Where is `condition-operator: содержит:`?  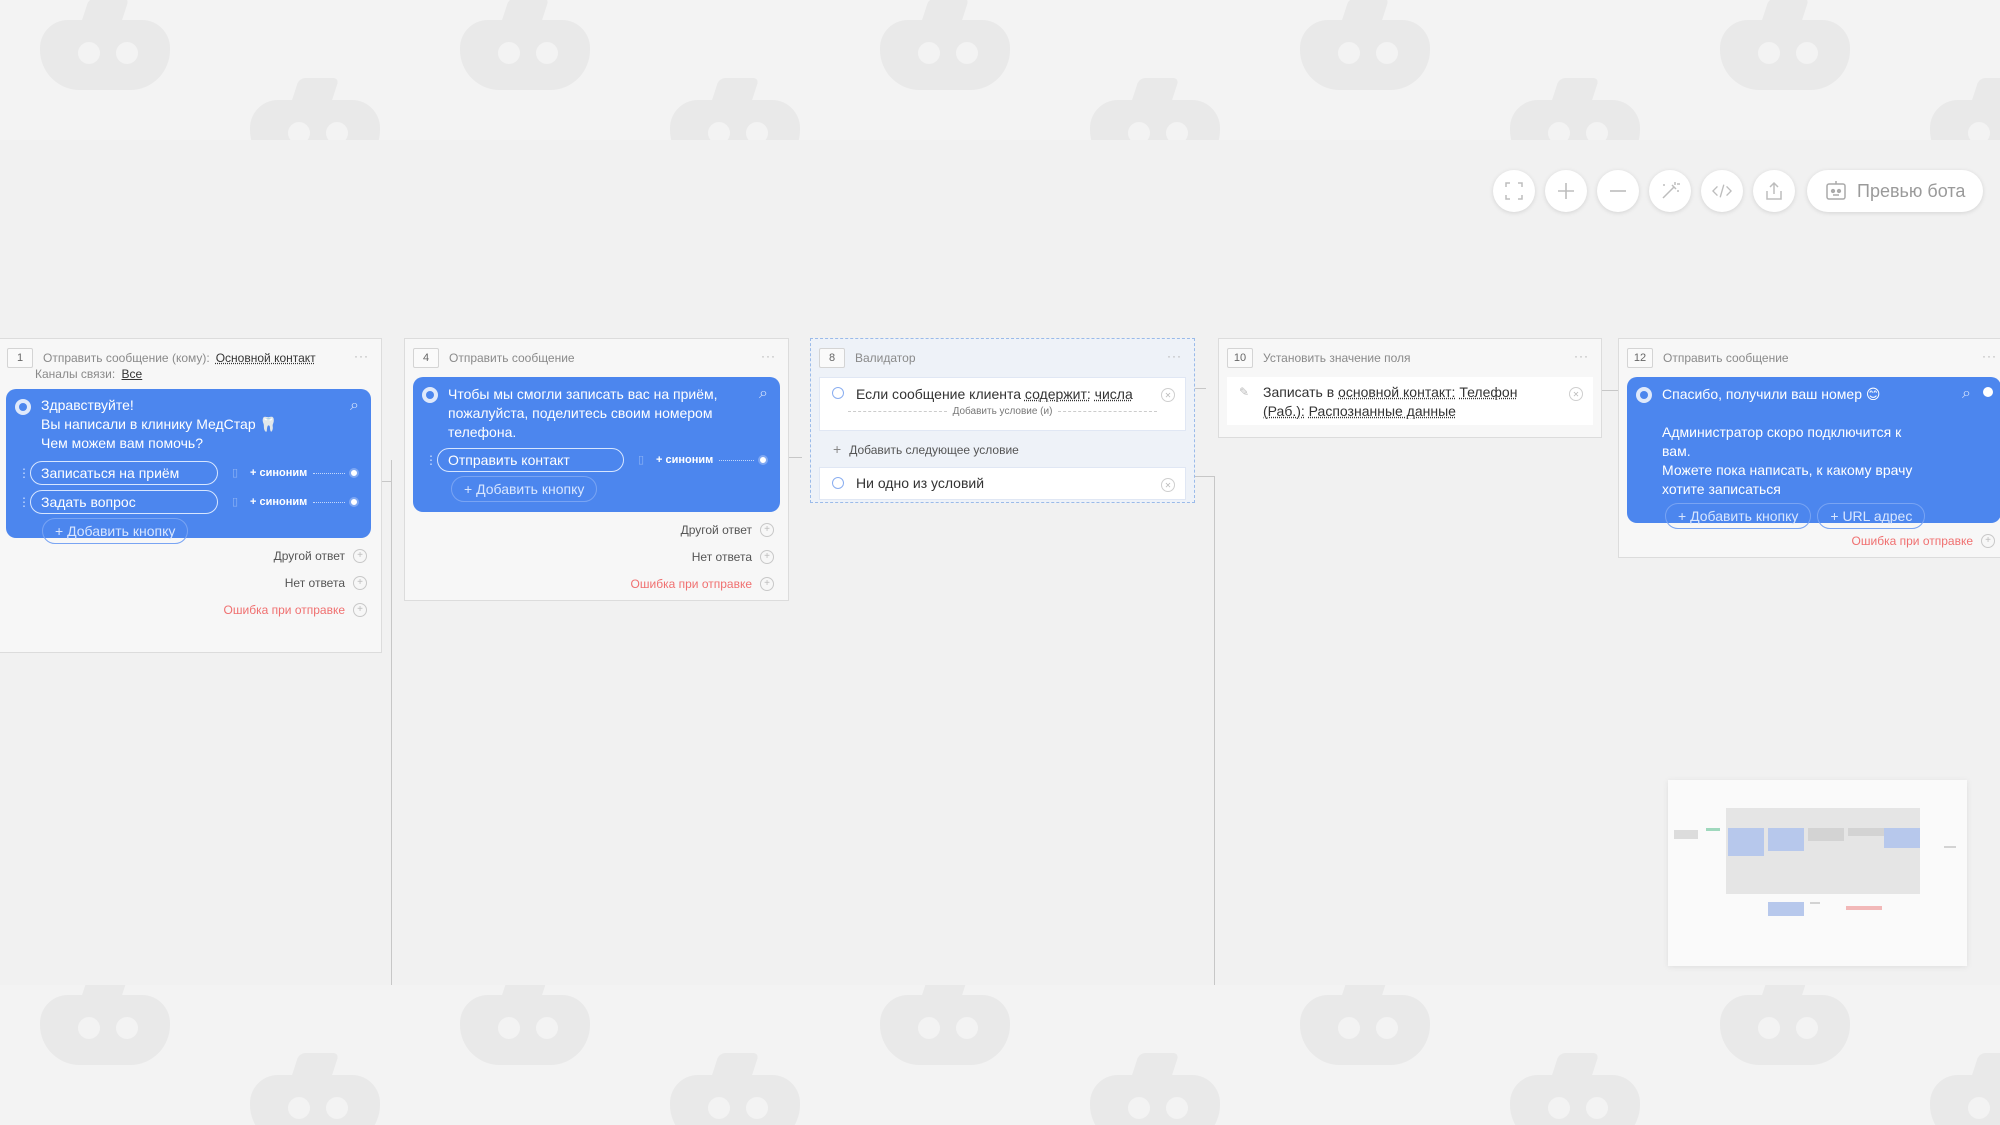 condition-operator: содержит: is located at coordinates (1058, 394).